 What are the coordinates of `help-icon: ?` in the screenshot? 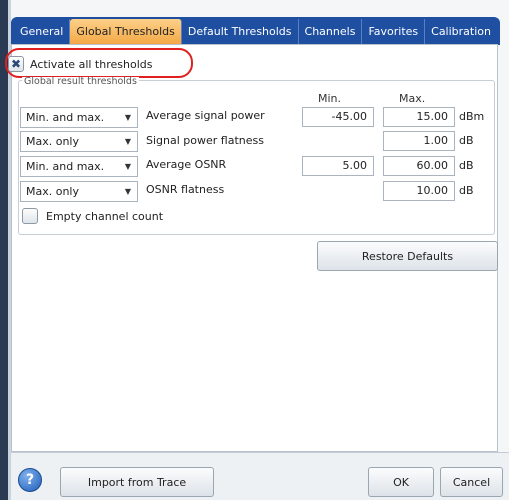 It's located at (30, 480).